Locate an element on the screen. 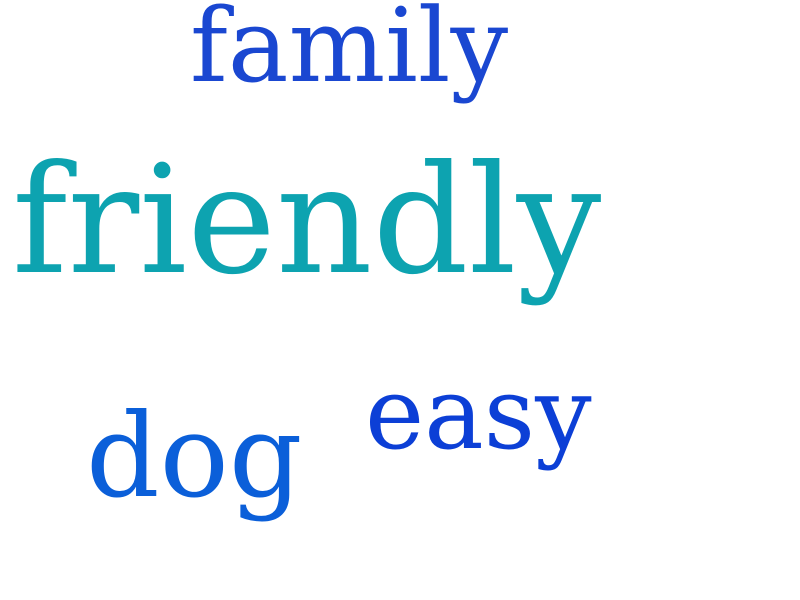  word-easy: easy is located at coordinates (478, 413).